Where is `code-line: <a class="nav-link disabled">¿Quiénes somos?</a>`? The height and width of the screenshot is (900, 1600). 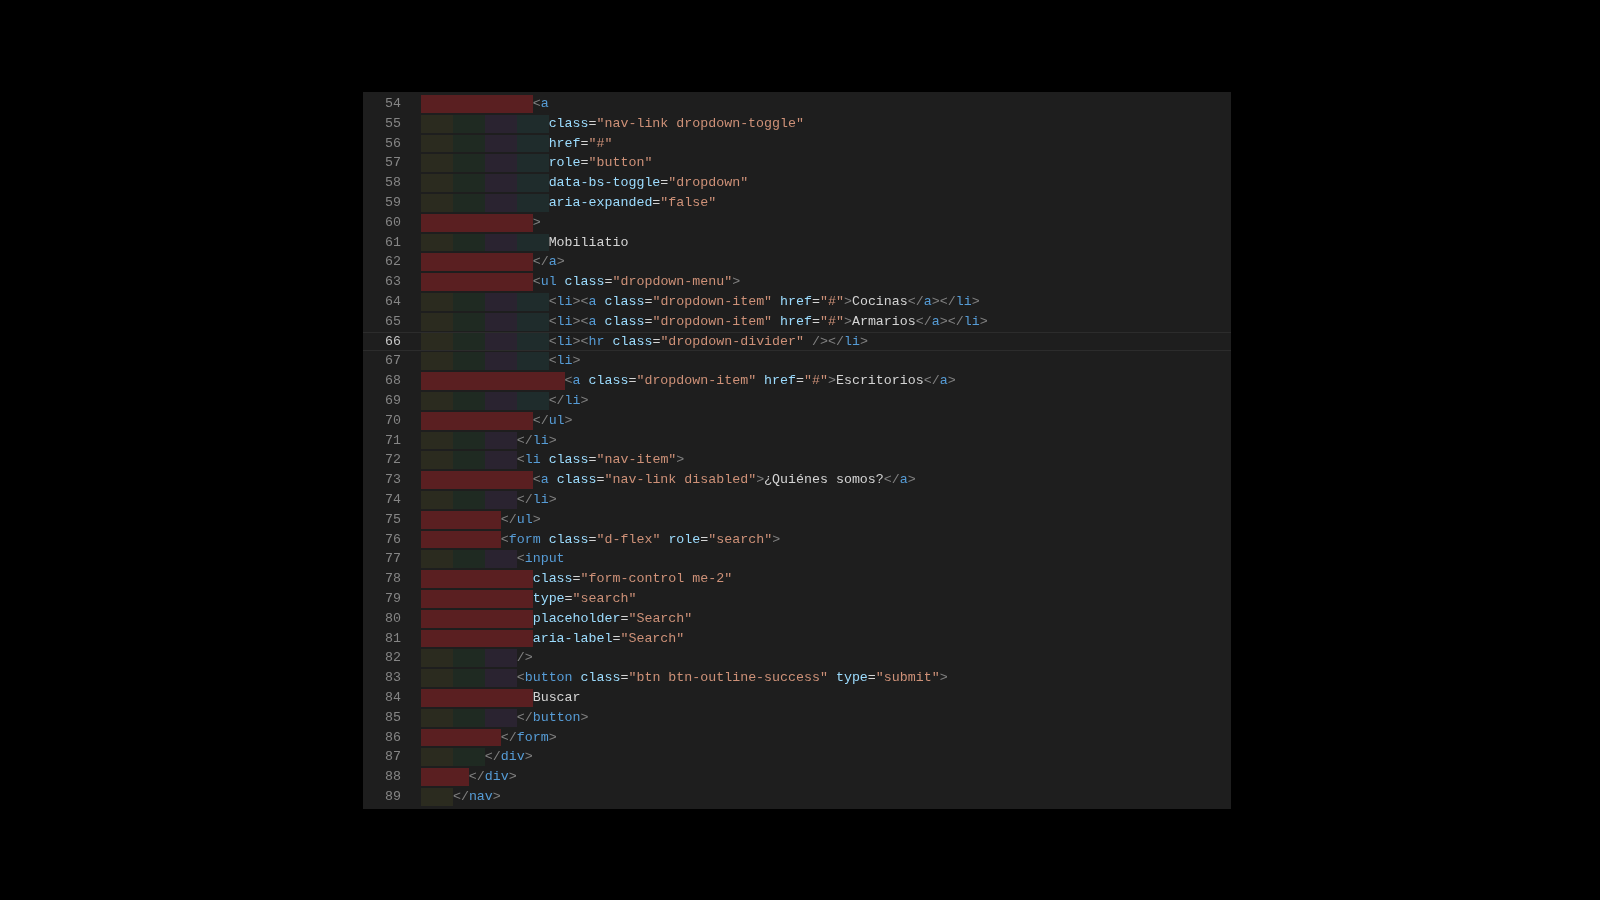
code-line: <a class="nav-link disabled">¿Quiénes somos?</a> is located at coordinates (724, 480).